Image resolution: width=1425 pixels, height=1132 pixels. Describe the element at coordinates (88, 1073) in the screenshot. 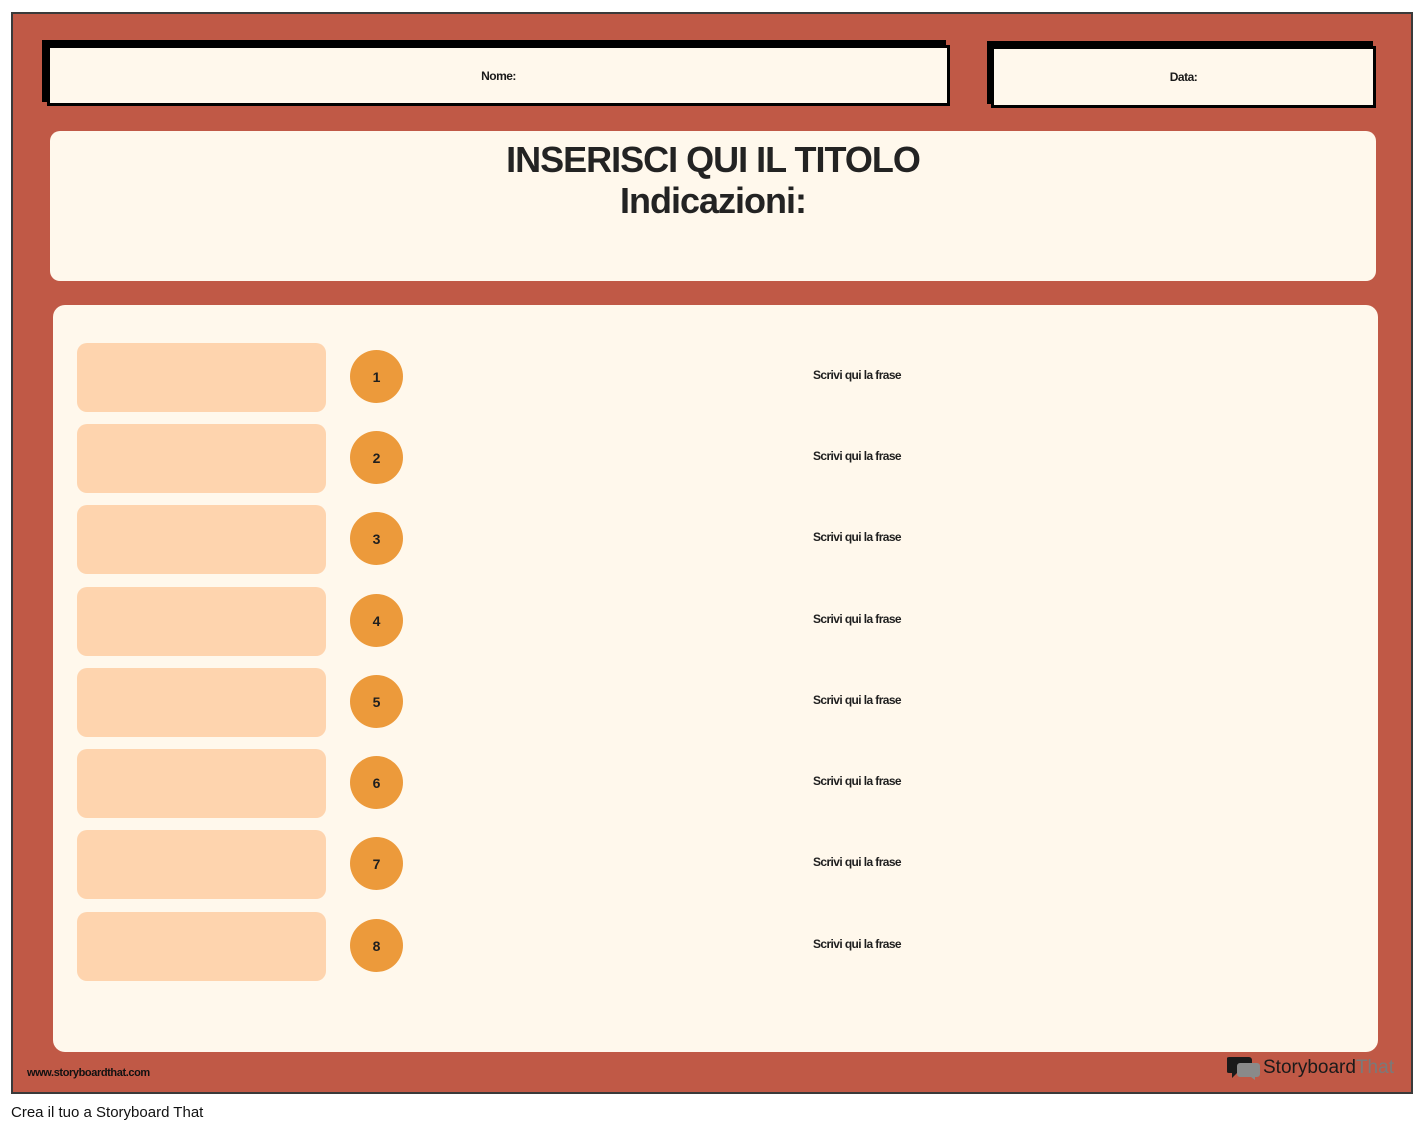

I see `footer-url: www.storyboardthat.com` at that location.